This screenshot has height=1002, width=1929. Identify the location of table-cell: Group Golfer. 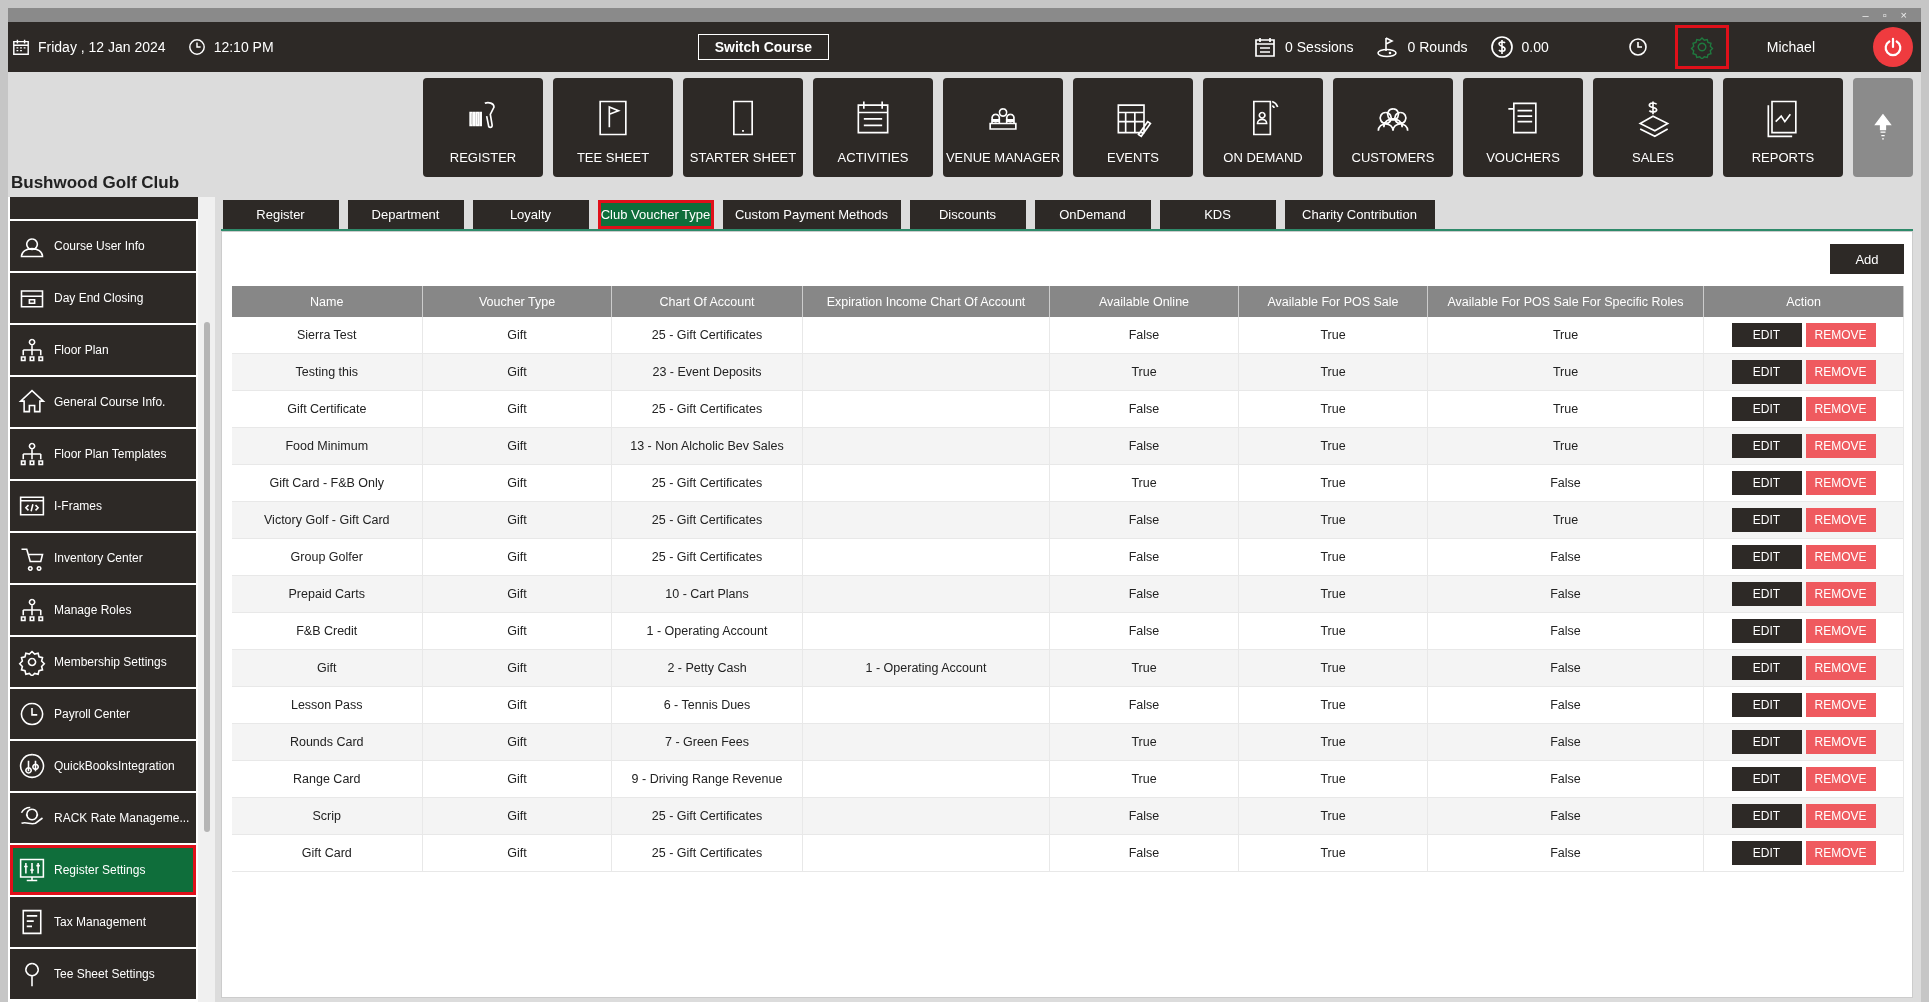
(327, 557).